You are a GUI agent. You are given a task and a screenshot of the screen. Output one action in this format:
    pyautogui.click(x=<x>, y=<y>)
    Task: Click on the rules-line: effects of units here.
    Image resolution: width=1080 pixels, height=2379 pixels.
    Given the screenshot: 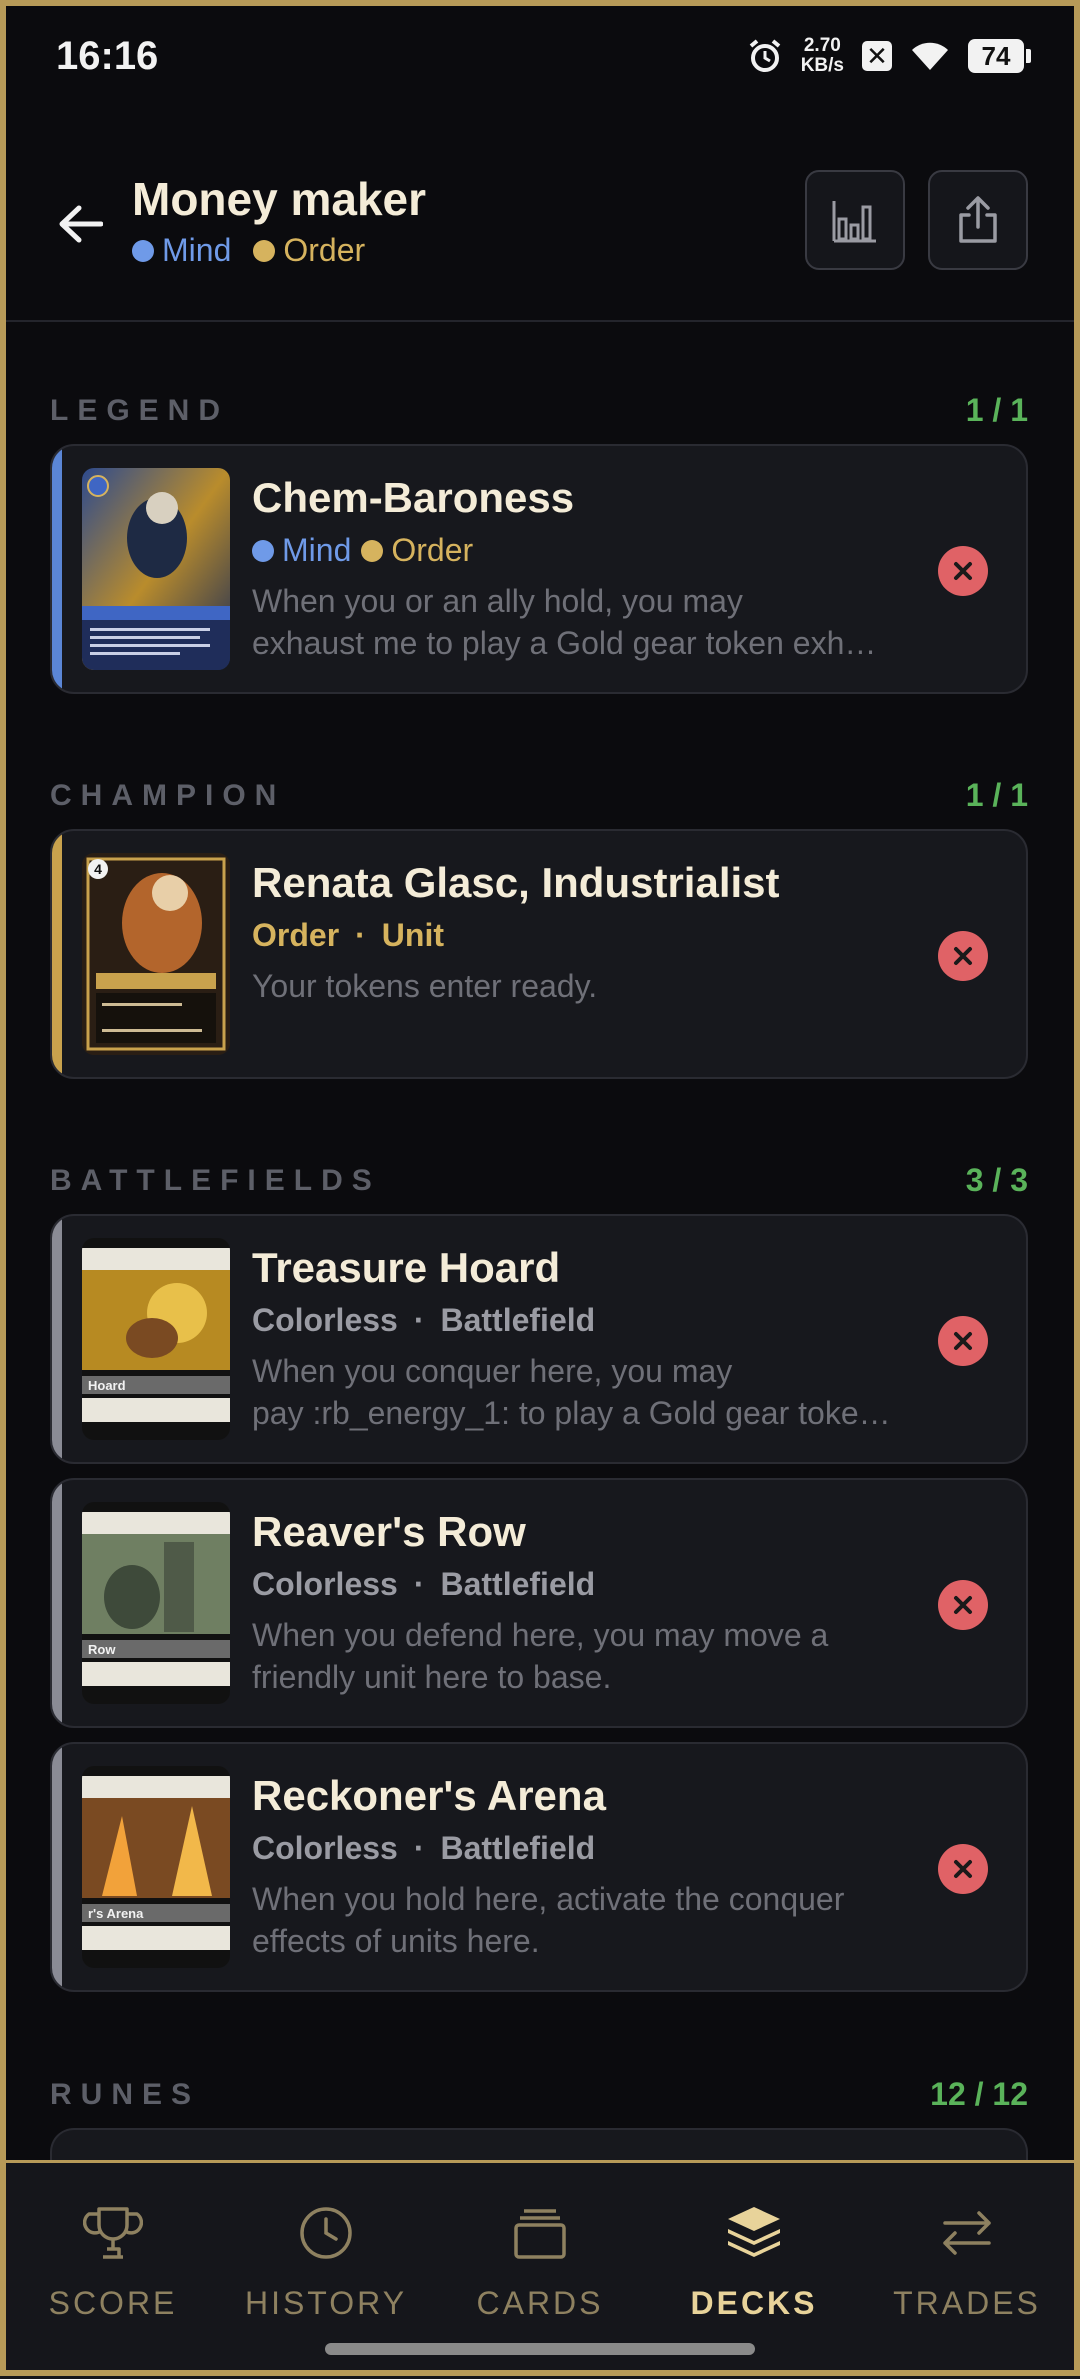 What is the action you would take?
    pyautogui.click(x=396, y=1941)
    